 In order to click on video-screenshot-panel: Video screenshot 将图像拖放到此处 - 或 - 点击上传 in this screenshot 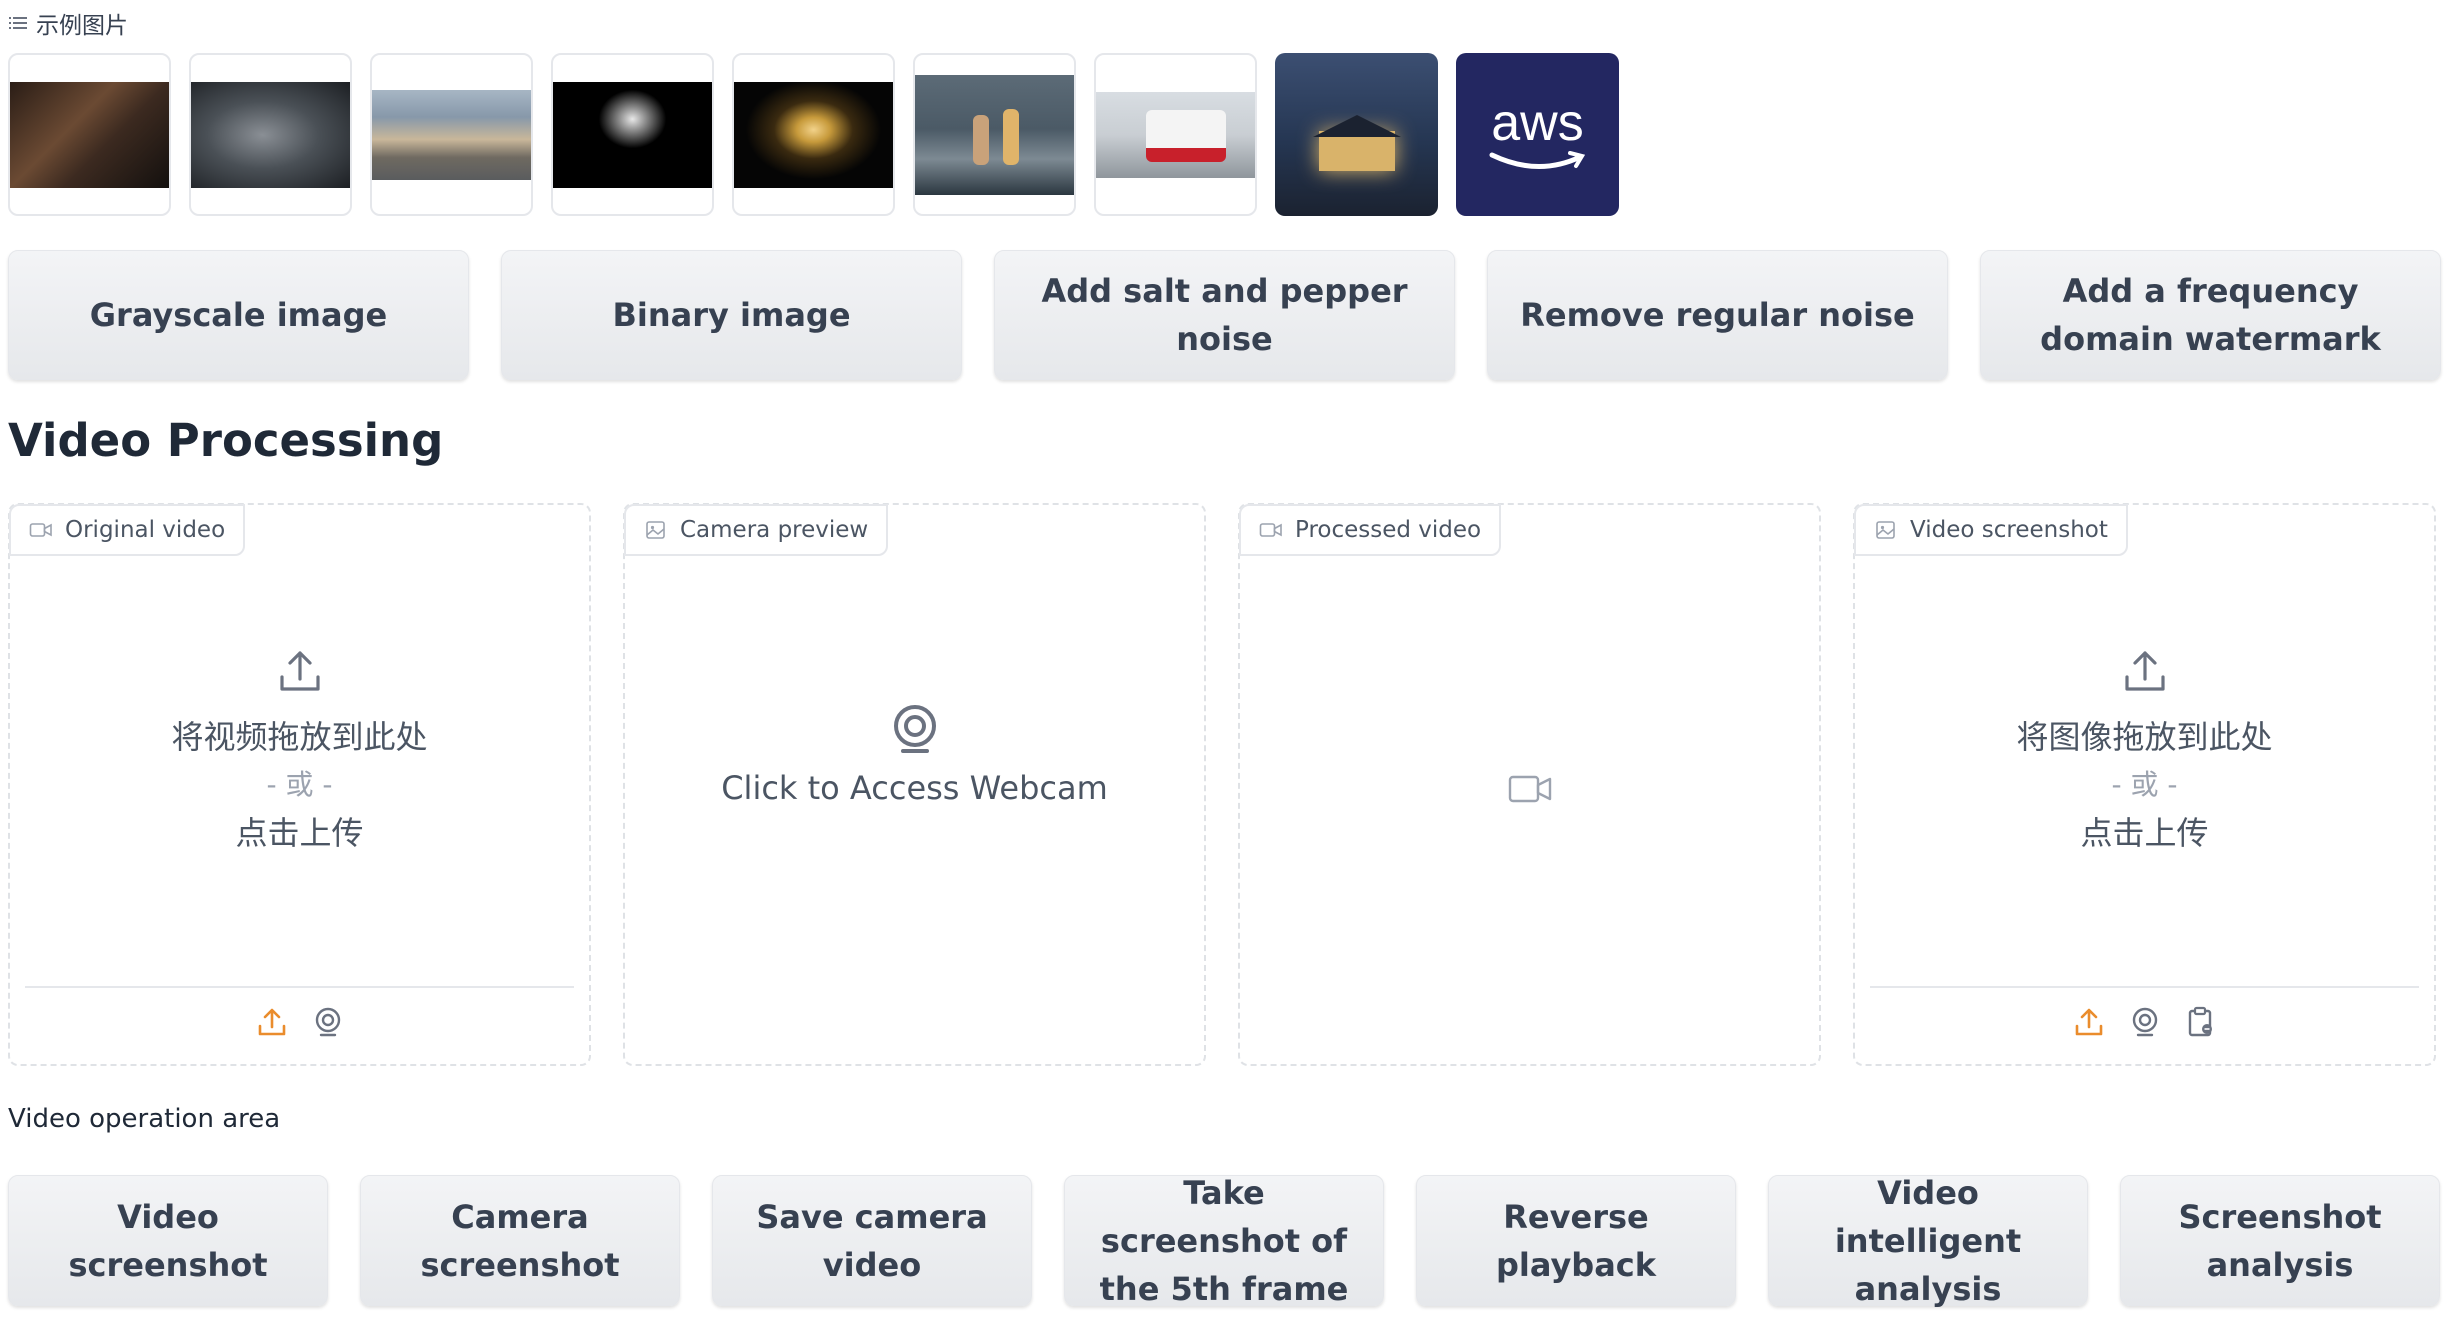, I will do `click(2144, 784)`.